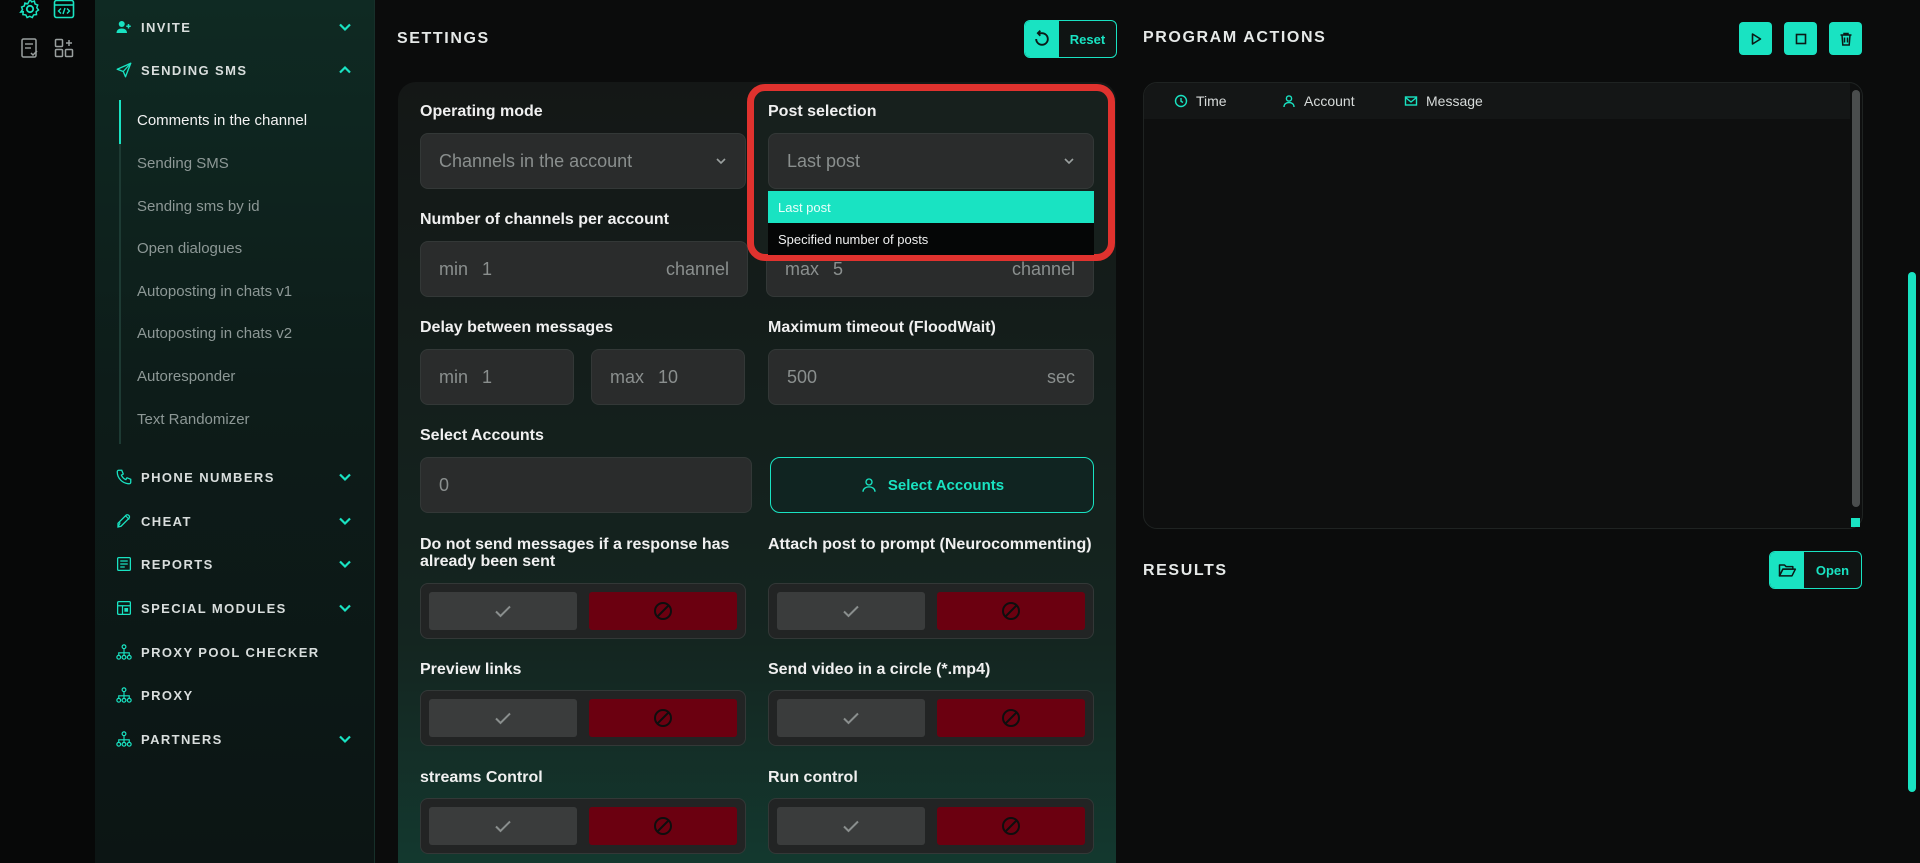  Describe the element at coordinates (454, 376) in the screenshot. I see `min-prefix: min` at that location.